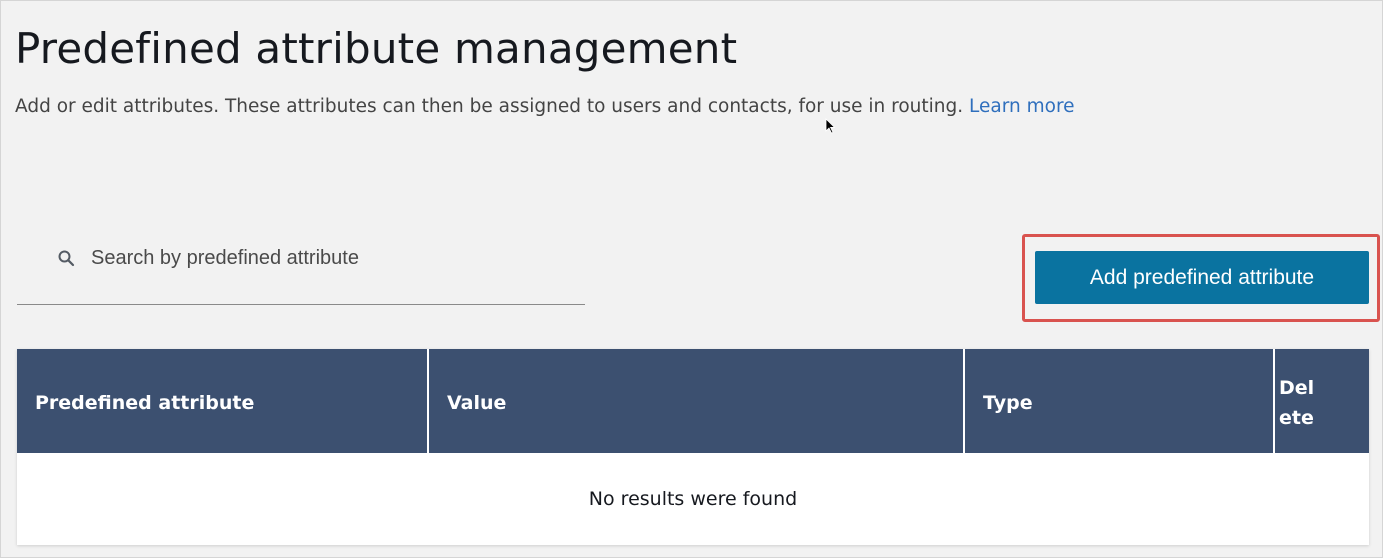  What do you see at coordinates (697, 401) in the screenshot?
I see `column-header-value: Value` at bounding box center [697, 401].